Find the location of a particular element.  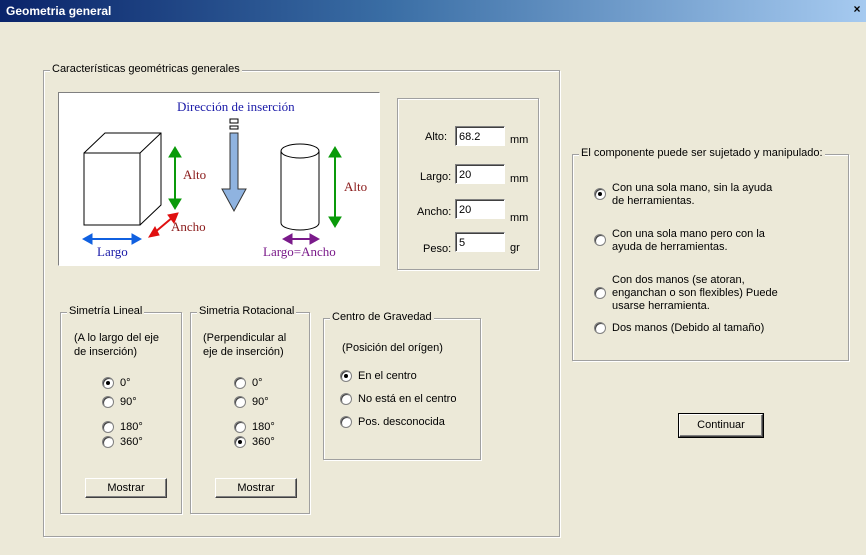

sujecion-label-1a: Con una sola mano pero con la is located at coordinates (688, 234).